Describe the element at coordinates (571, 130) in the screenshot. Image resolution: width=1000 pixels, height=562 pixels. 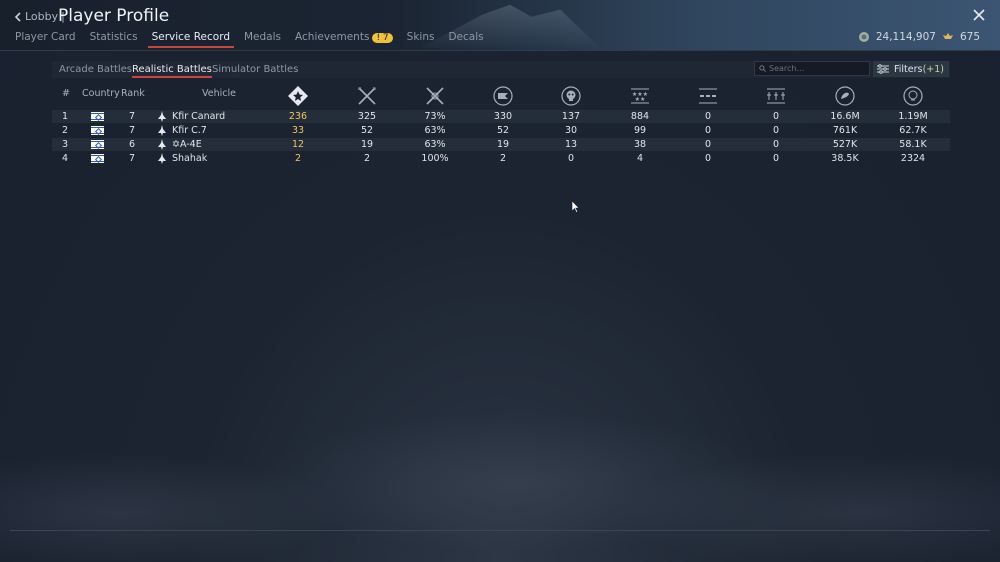
I see `stat-deaths: 30` at that location.